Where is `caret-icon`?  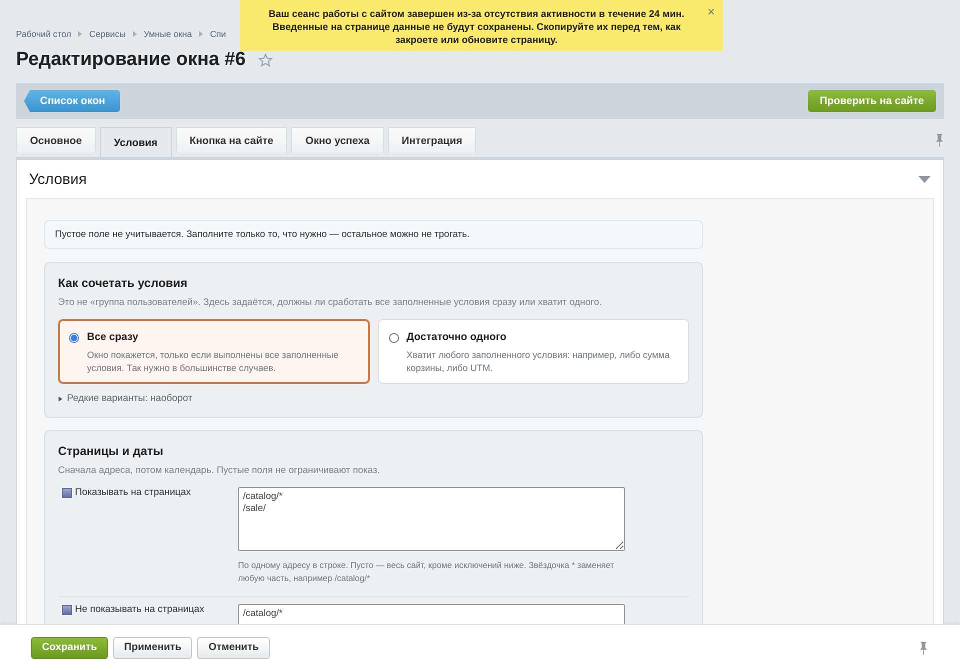 caret-icon is located at coordinates (60, 399).